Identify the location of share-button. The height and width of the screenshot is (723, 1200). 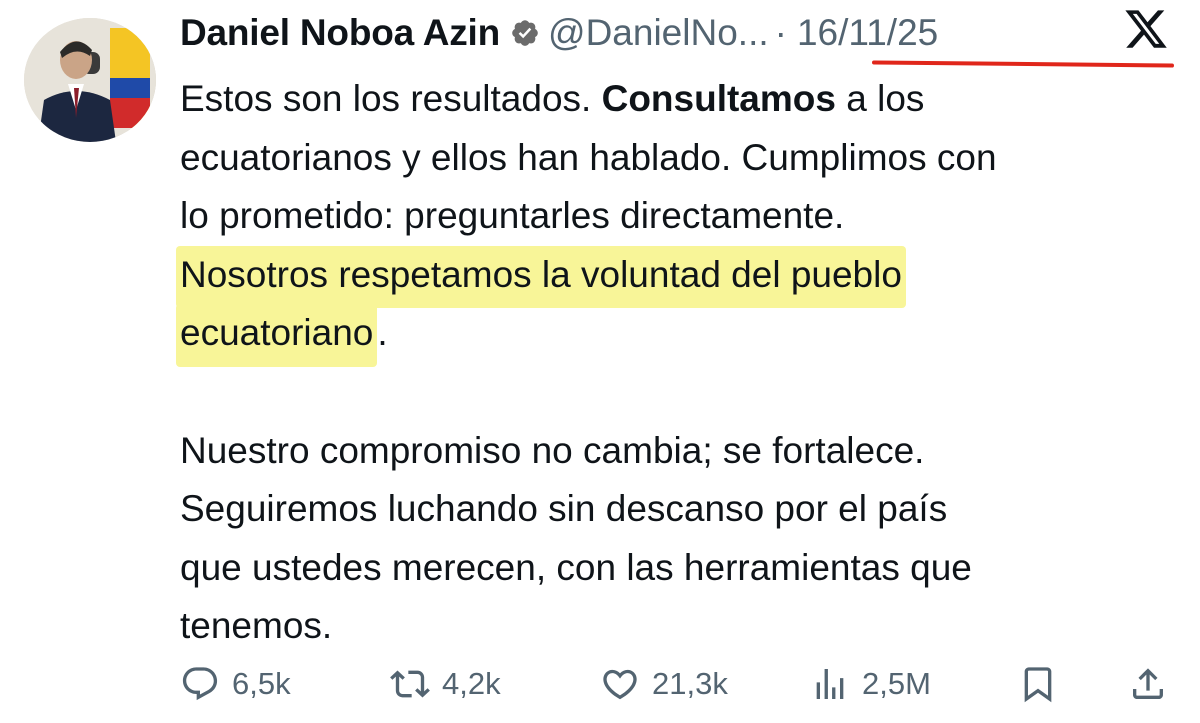
(1148, 684).